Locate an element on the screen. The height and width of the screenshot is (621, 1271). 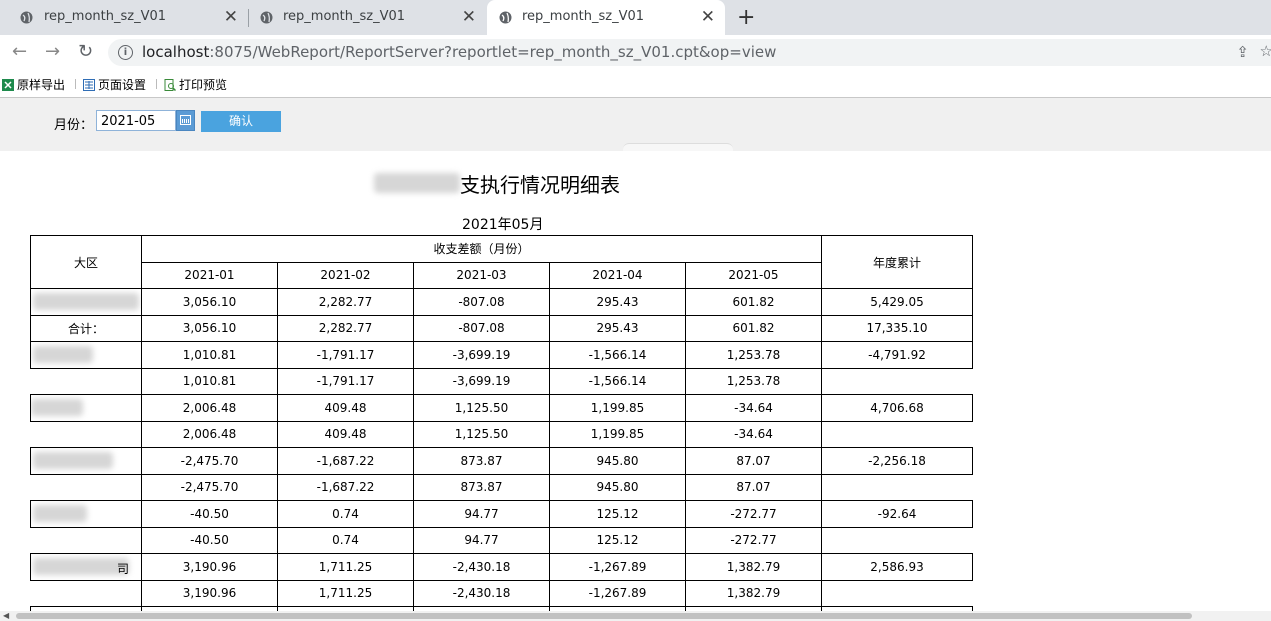
header-month: 2021-05 is located at coordinates (753, 275).